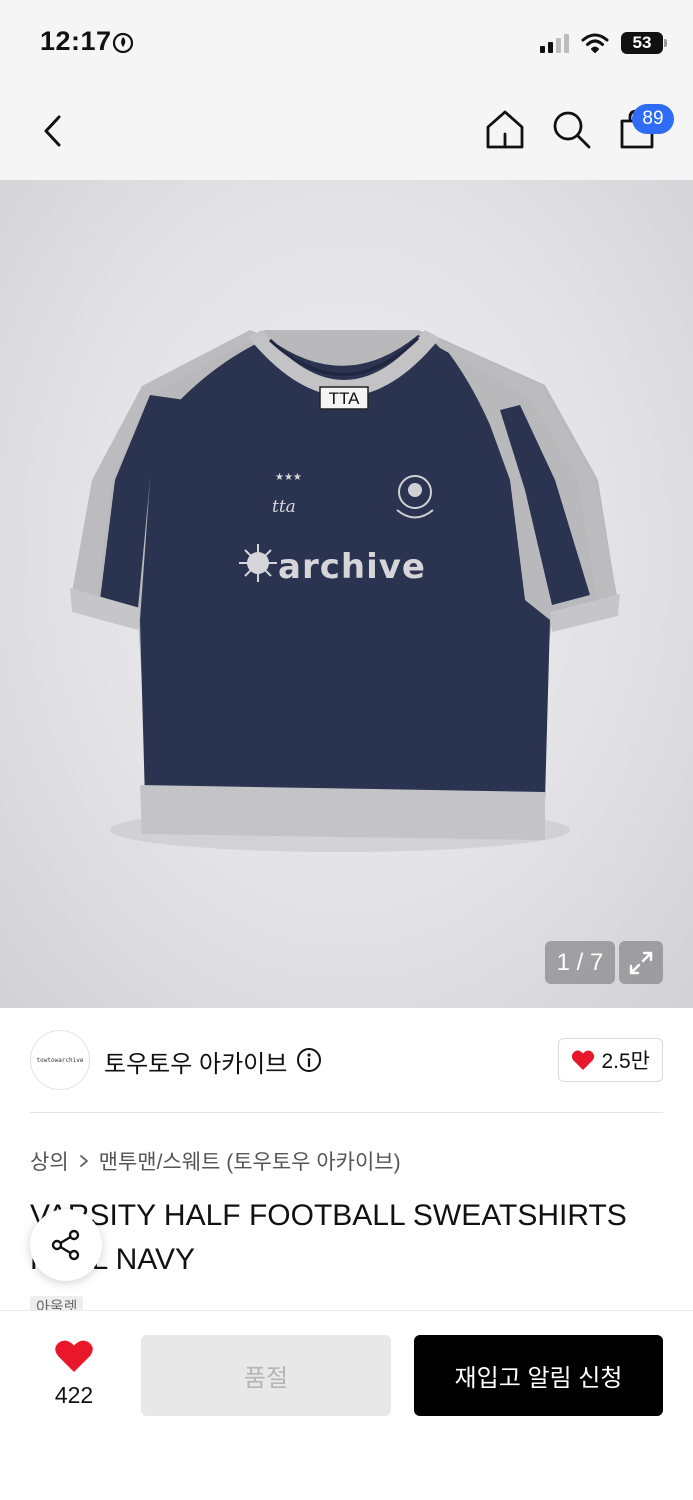  Describe the element at coordinates (309, 1060) in the screenshot. I see `info-icon` at that location.